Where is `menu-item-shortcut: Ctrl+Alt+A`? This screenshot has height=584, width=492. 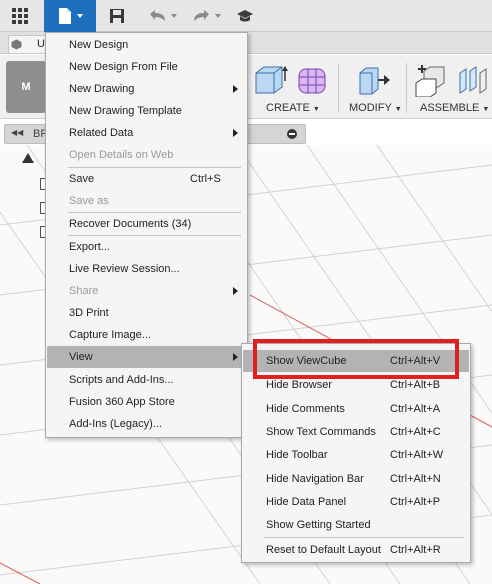 menu-item-shortcut: Ctrl+Alt+A is located at coordinates (415, 409).